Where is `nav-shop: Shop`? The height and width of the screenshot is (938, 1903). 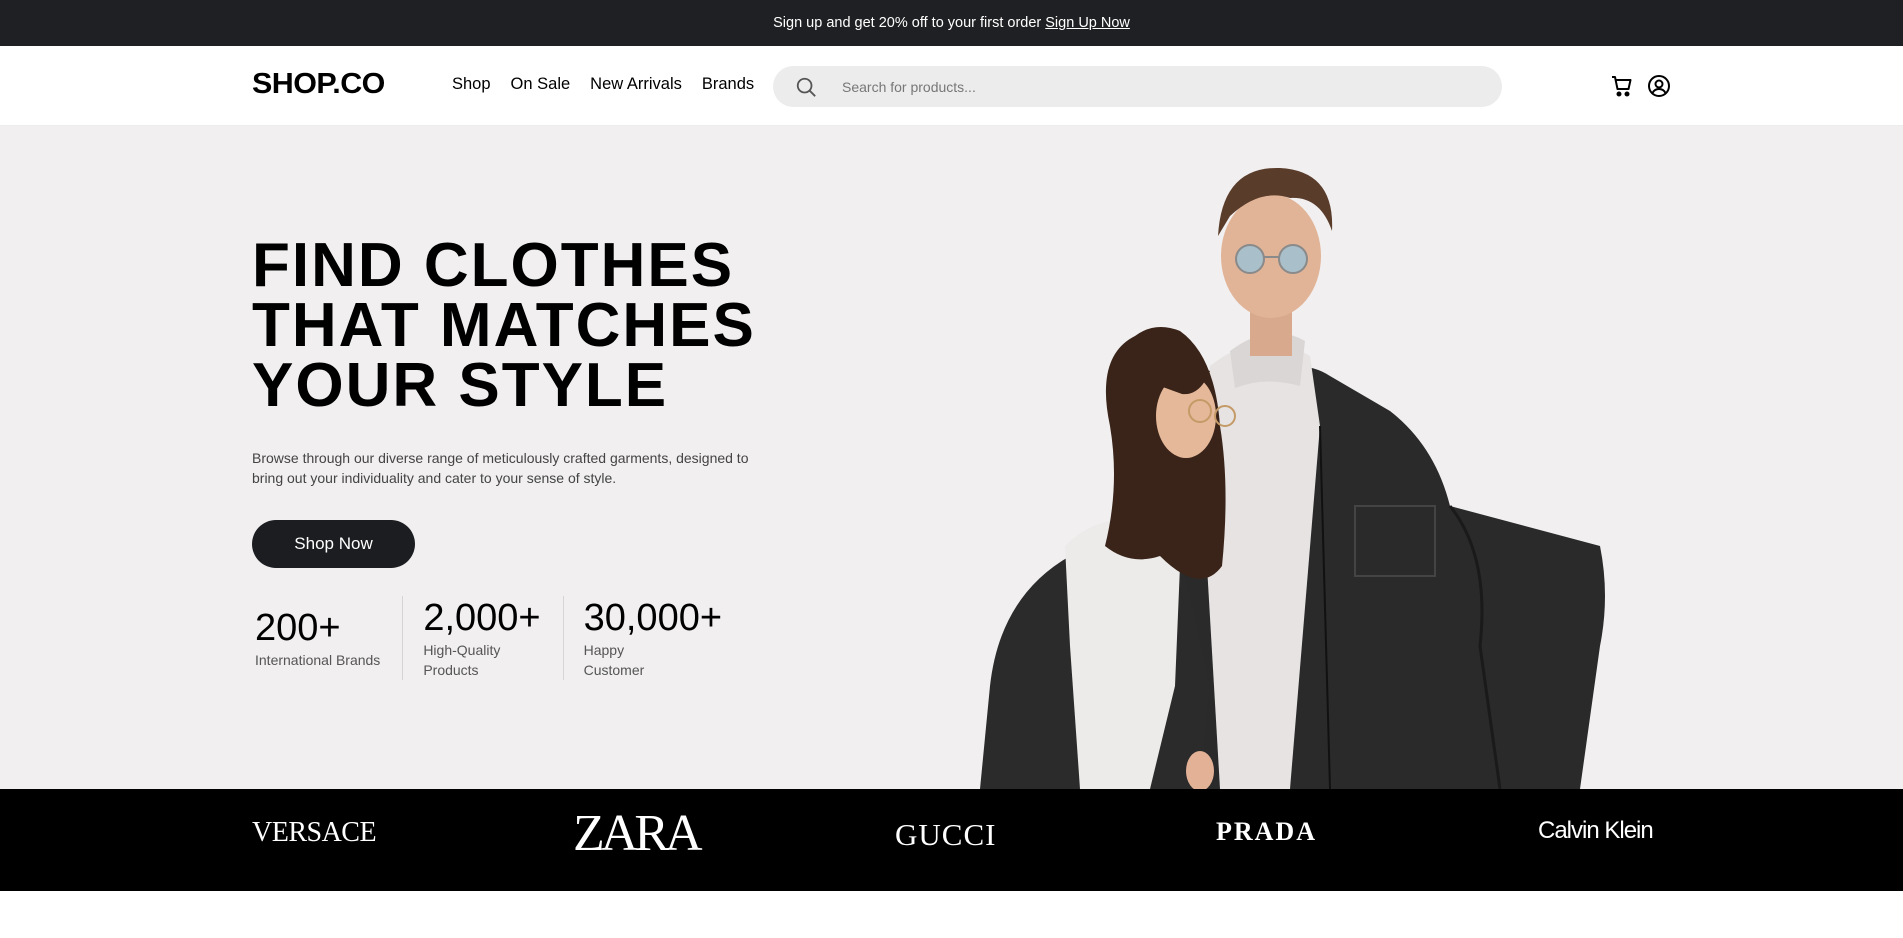 nav-shop: Shop is located at coordinates (471, 84).